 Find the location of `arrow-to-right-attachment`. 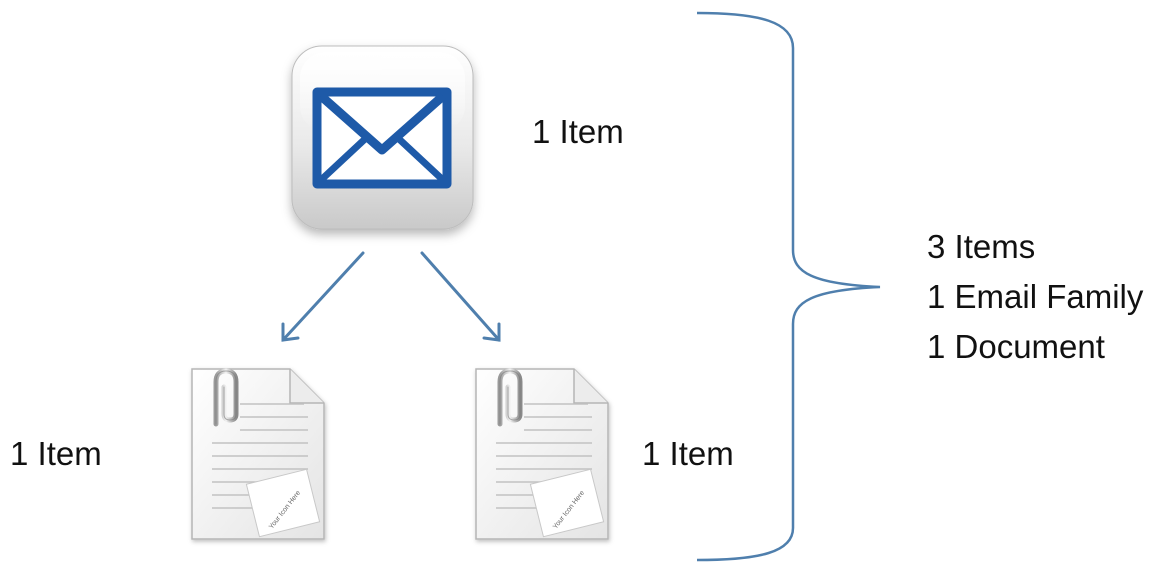

arrow-to-right-attachment is located at coordinates (460, 296).